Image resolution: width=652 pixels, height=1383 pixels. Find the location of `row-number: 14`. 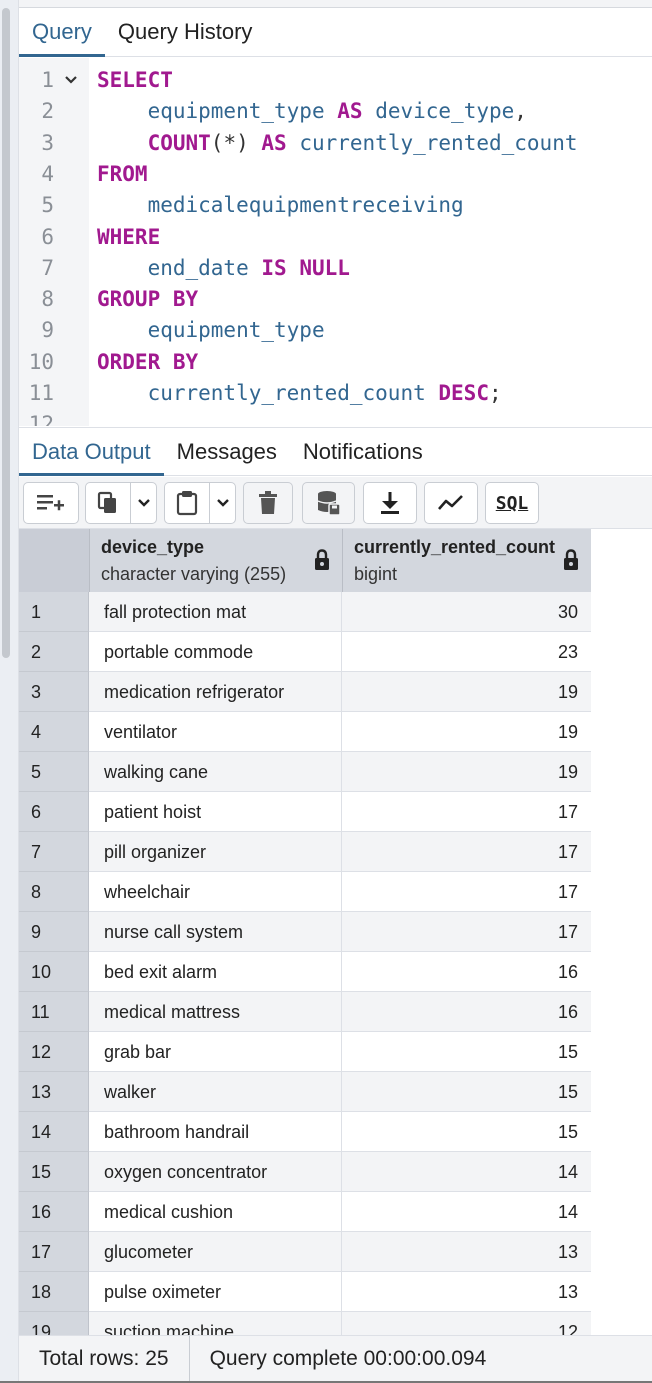

row-number: 14 is located at coordinates (54, 1132).